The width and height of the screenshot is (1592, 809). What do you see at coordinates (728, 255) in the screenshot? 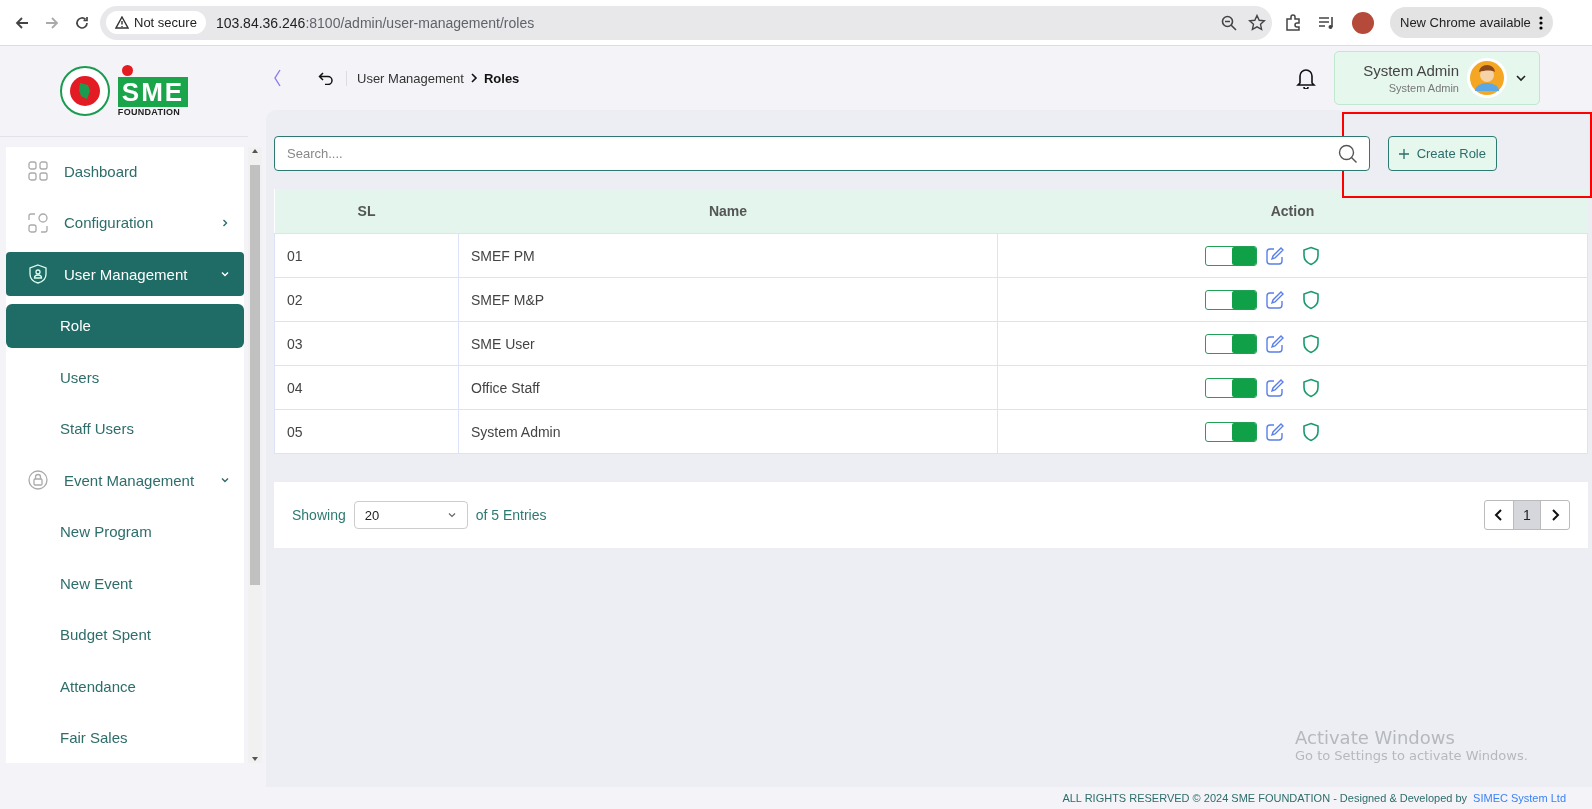
I see `table-cell: SMEF PM` at bounding box center [728, 255].